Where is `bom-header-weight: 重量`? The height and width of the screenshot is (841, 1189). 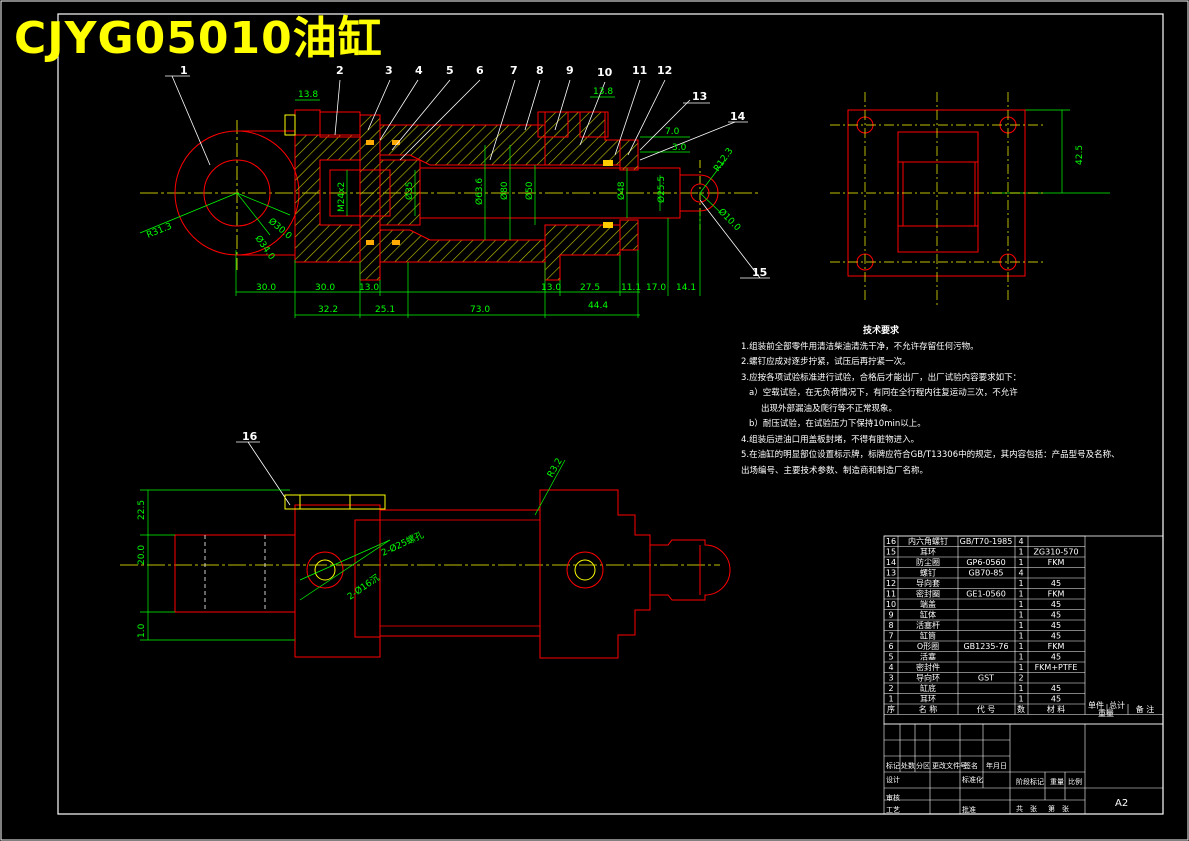 bom-header-weight: 重量 is located at coordinates (1106, 713).